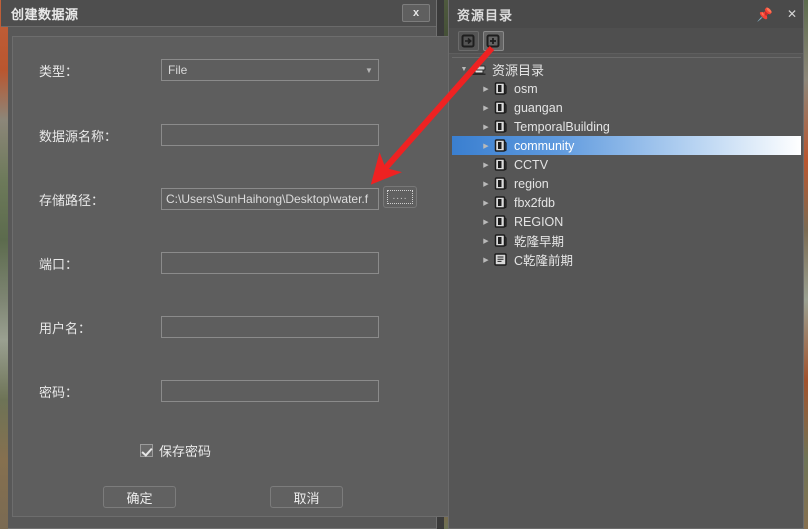 The image size is (808, 529). Describe the element at coordinates (531, 183) in the screenshot. I see `tree-item-label: region` at that location.